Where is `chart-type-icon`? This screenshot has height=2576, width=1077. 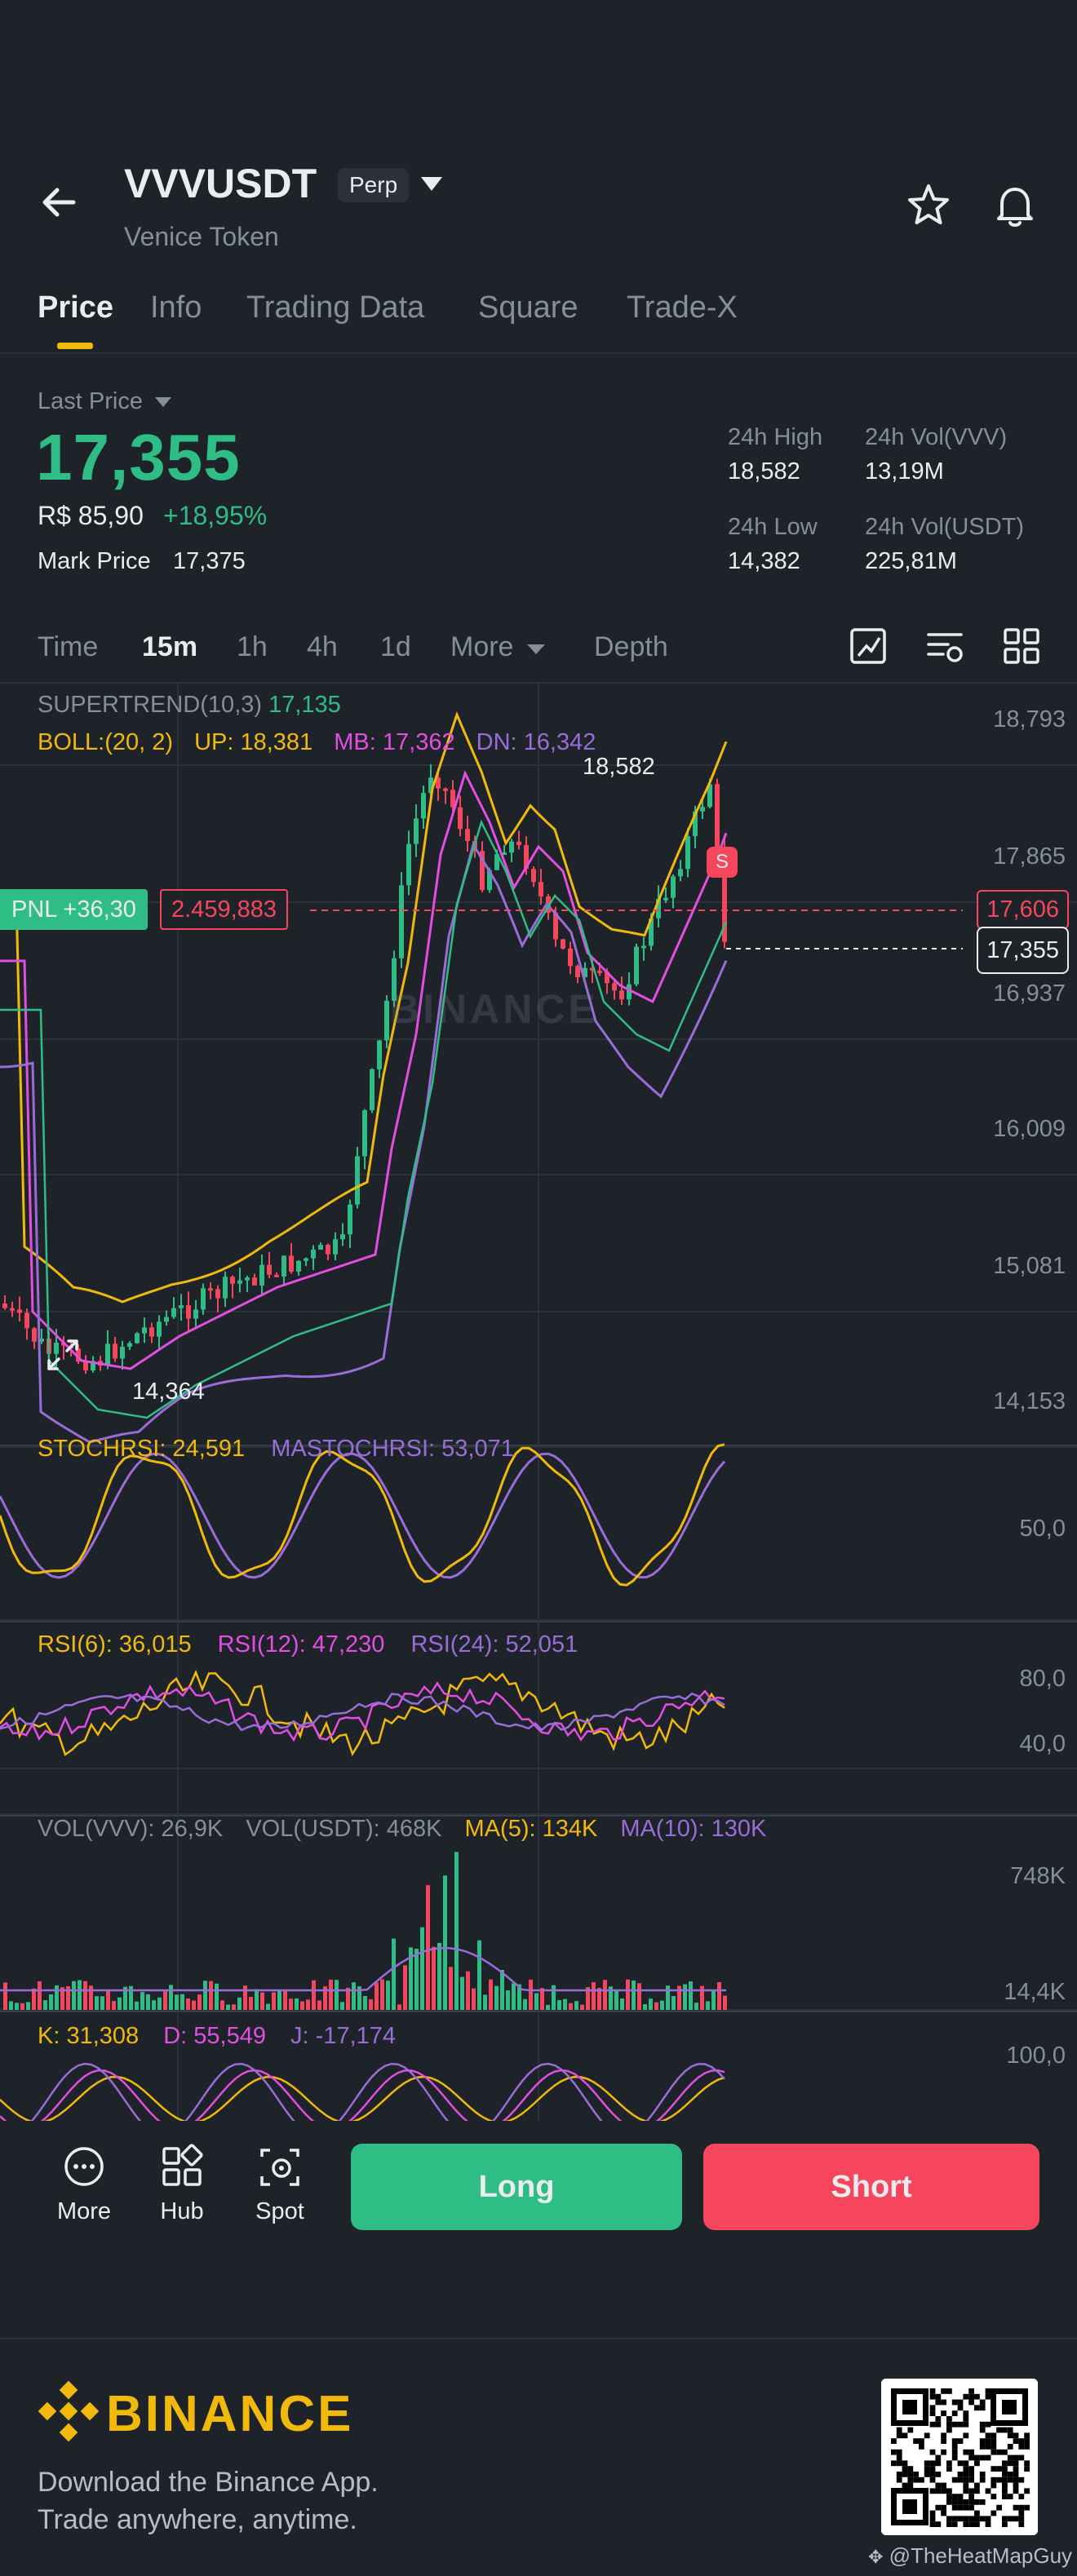 chart-type-icon is located at coordinates (868, 646).